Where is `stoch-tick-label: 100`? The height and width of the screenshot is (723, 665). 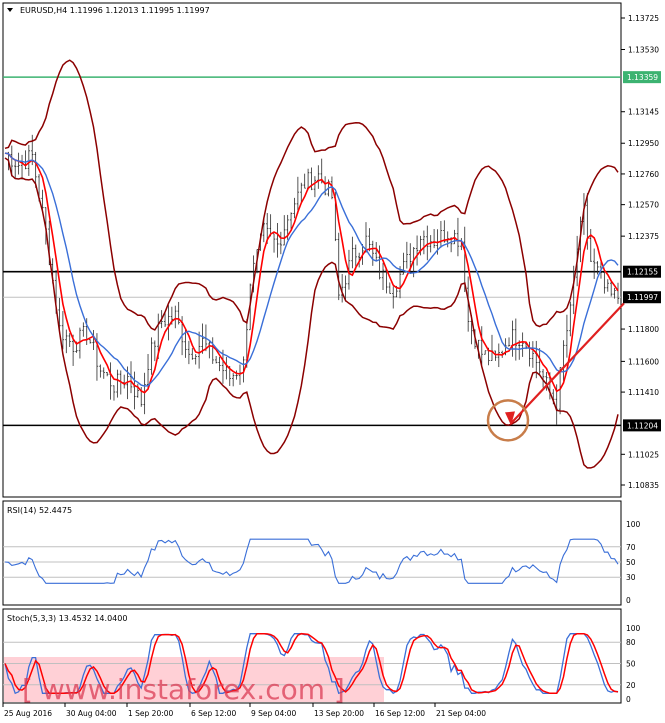
stoch-tick-label: 100 is located at coordinates (633, 628).